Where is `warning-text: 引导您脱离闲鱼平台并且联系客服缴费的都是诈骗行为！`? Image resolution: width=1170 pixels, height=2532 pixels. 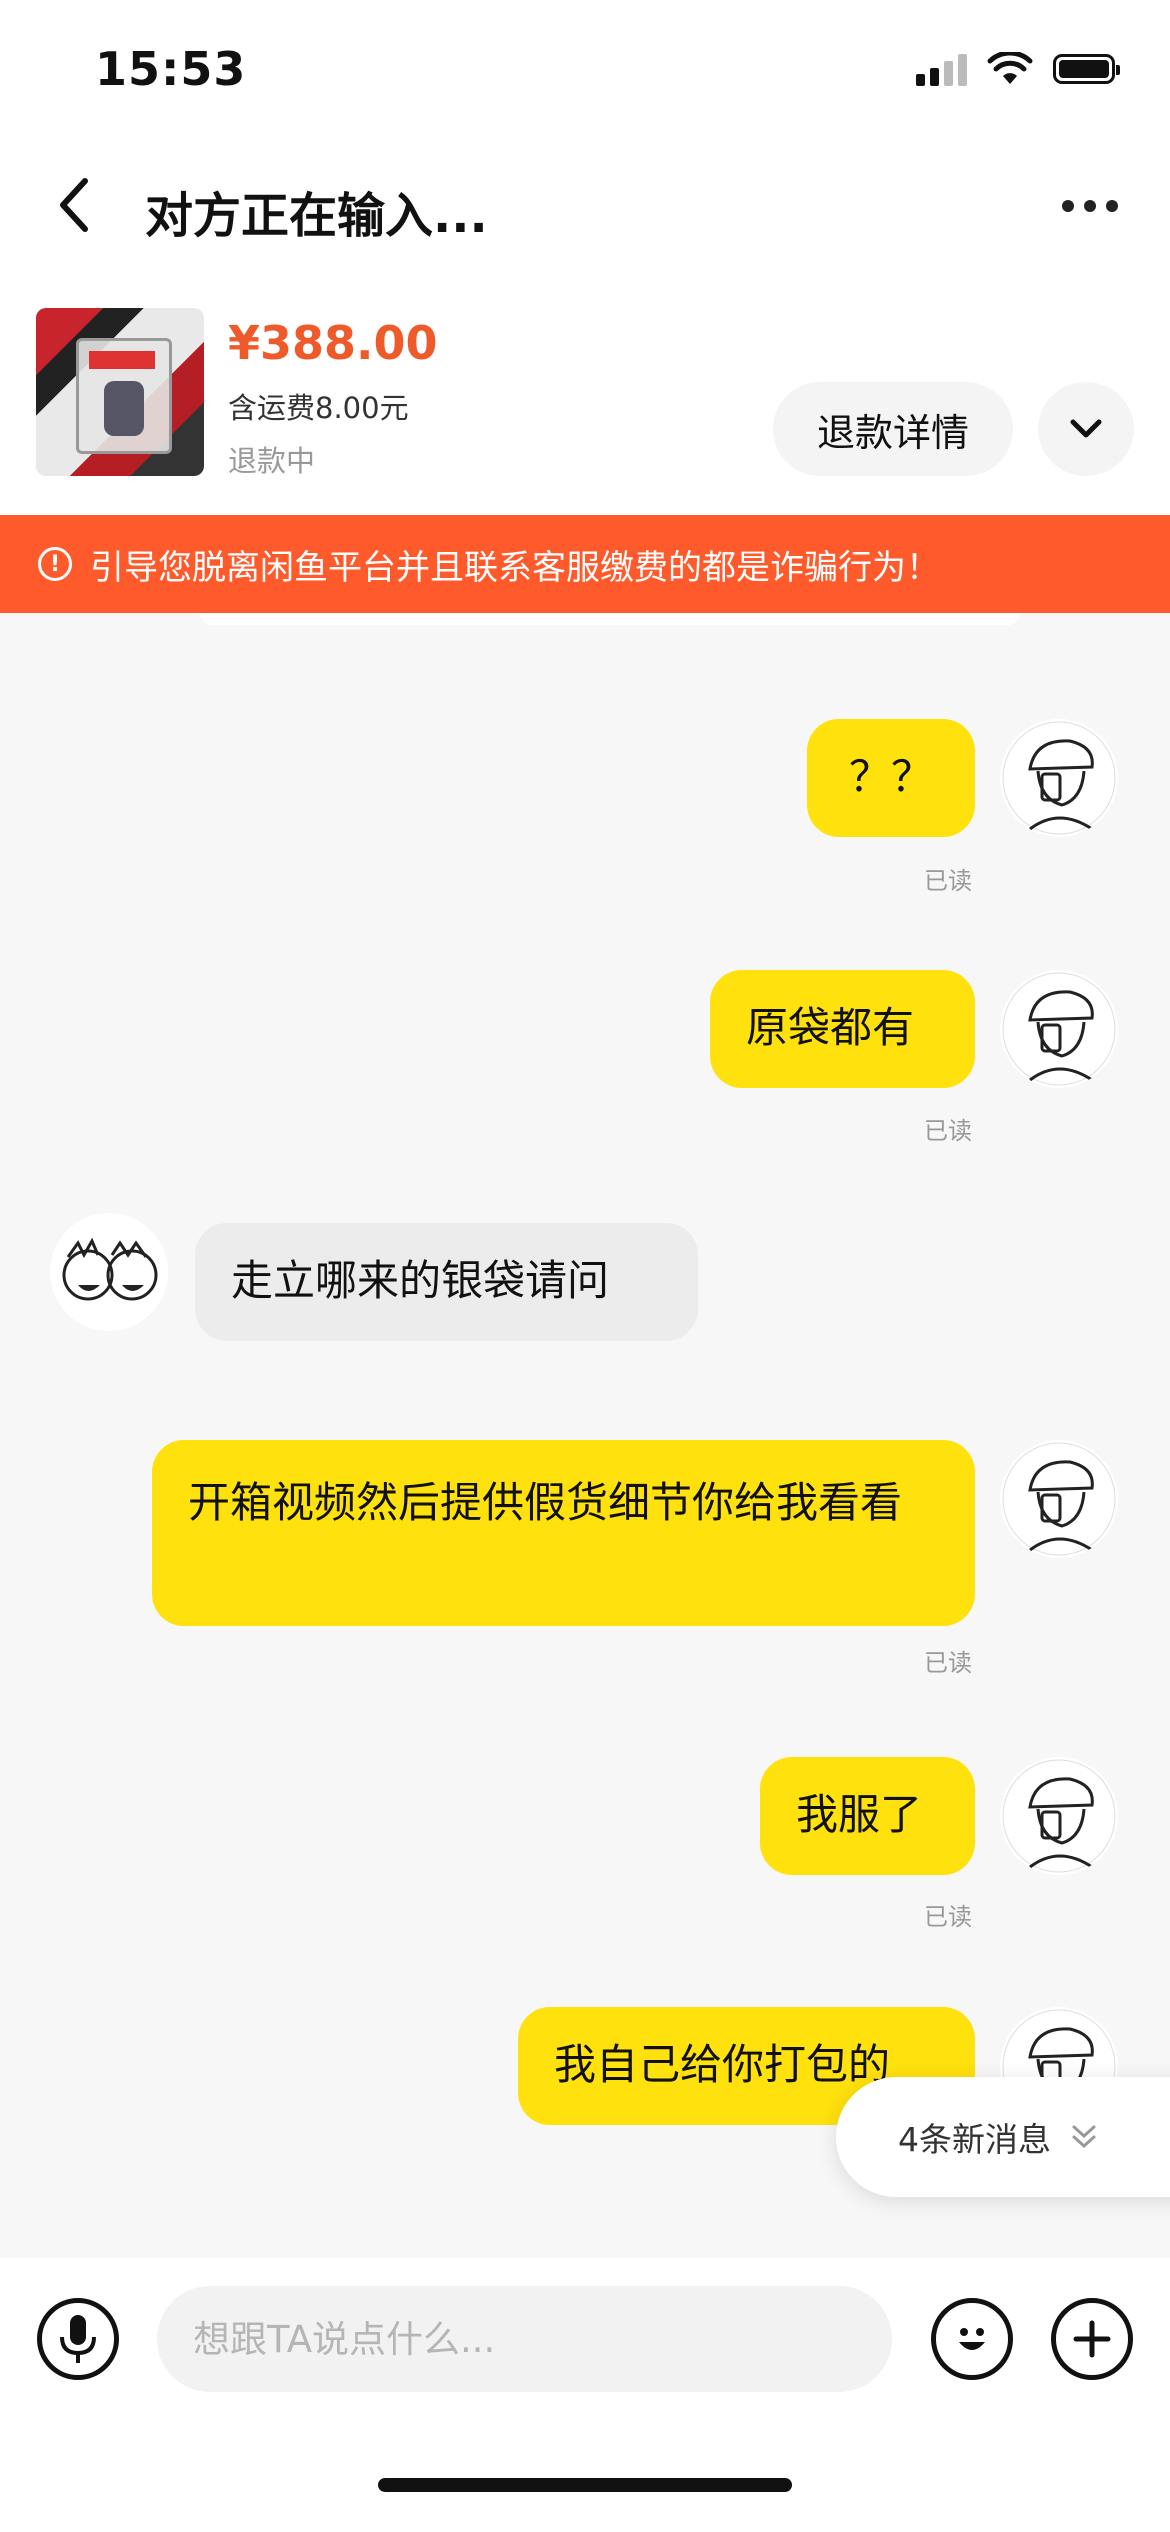 warning-text: 引导您脱离闲鱼平台并且联系客服缴费的都是诈骗行为！ is located at coordinates (515, 567).